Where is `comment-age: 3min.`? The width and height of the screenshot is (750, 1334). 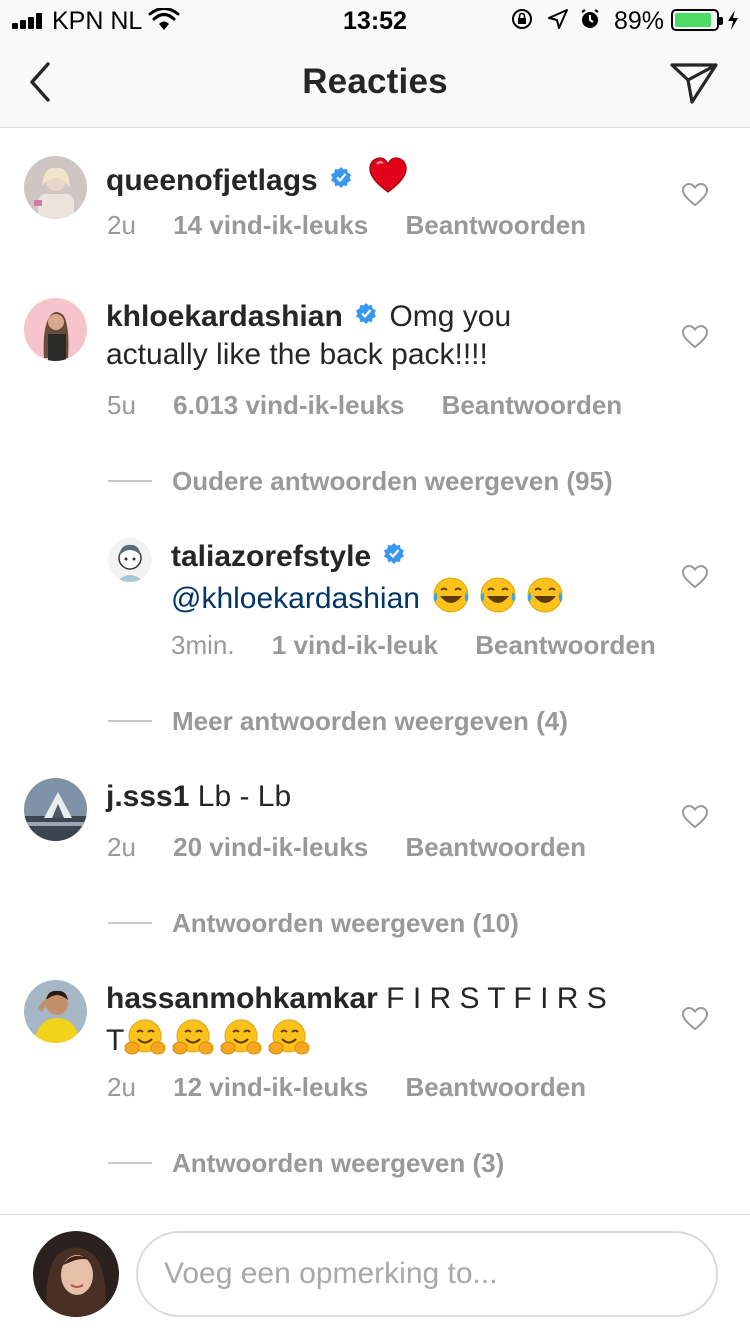 comment-age: 3min. is located at coordinates (203, 645).